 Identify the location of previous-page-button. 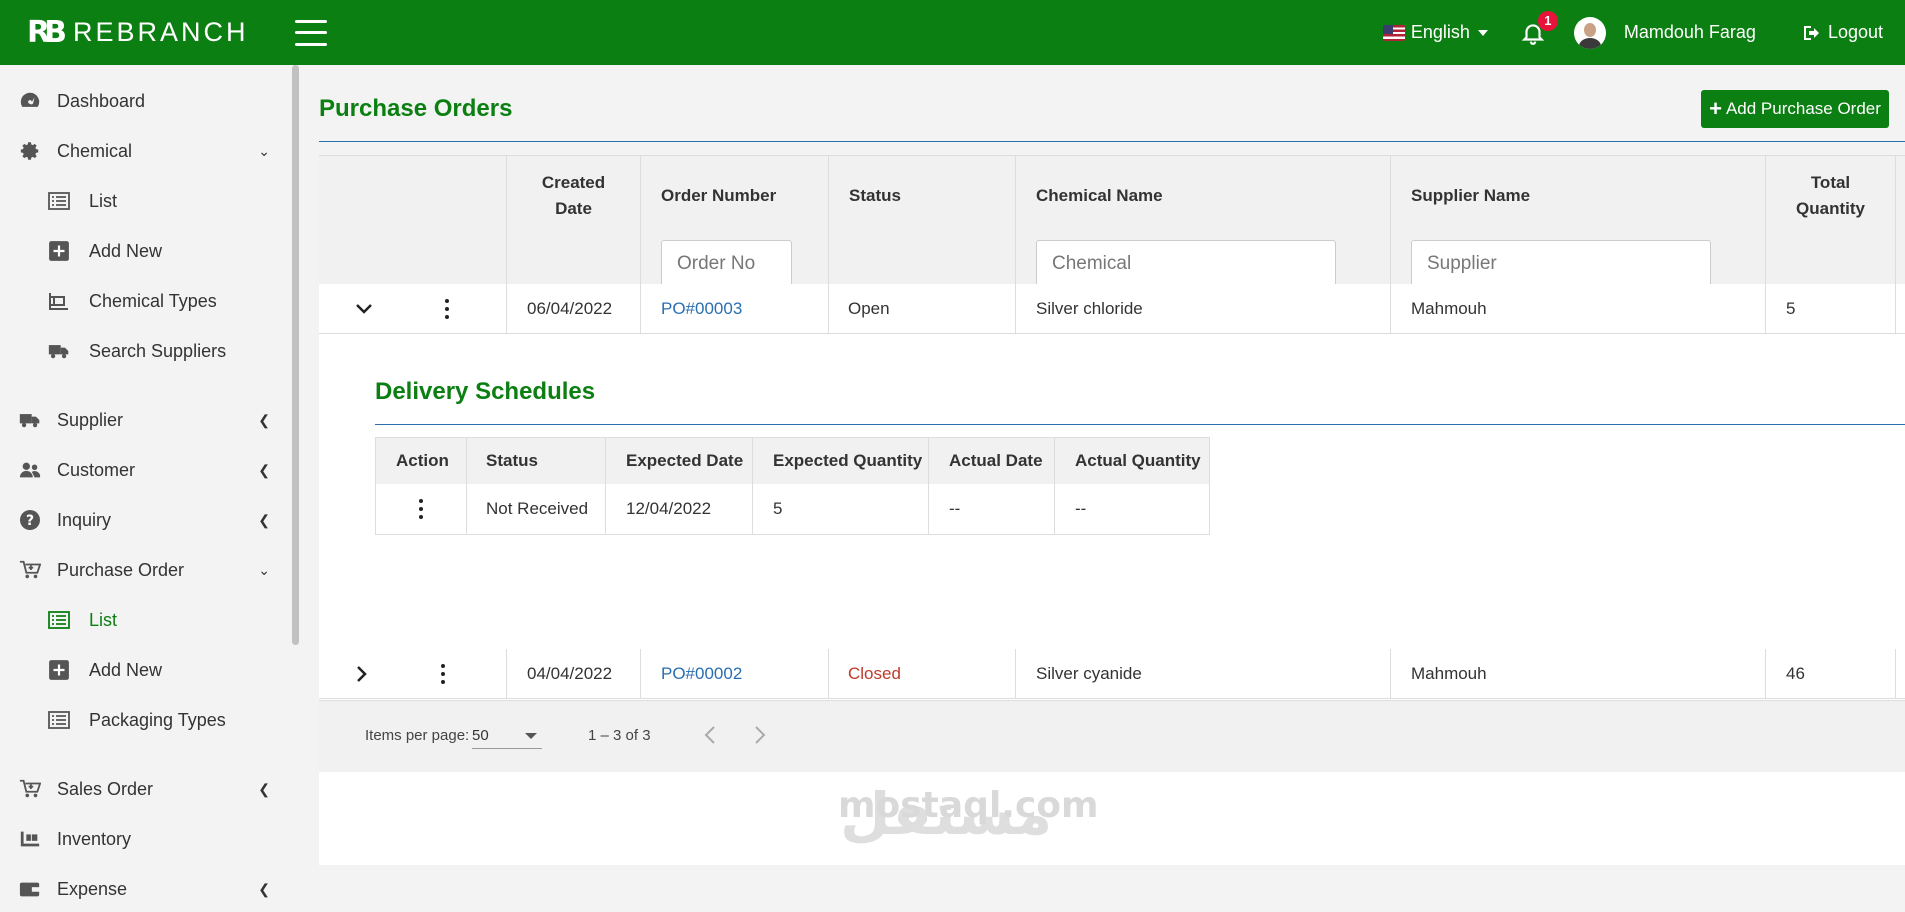
(710, 735).